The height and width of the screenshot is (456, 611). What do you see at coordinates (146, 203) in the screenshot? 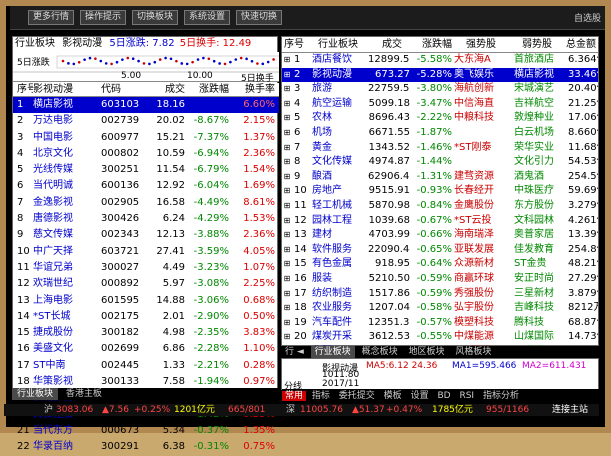
I see `table-row: 7 金逸影视 002905 16.58 -4.49% 8.61%` at bounding box center [146, 203].